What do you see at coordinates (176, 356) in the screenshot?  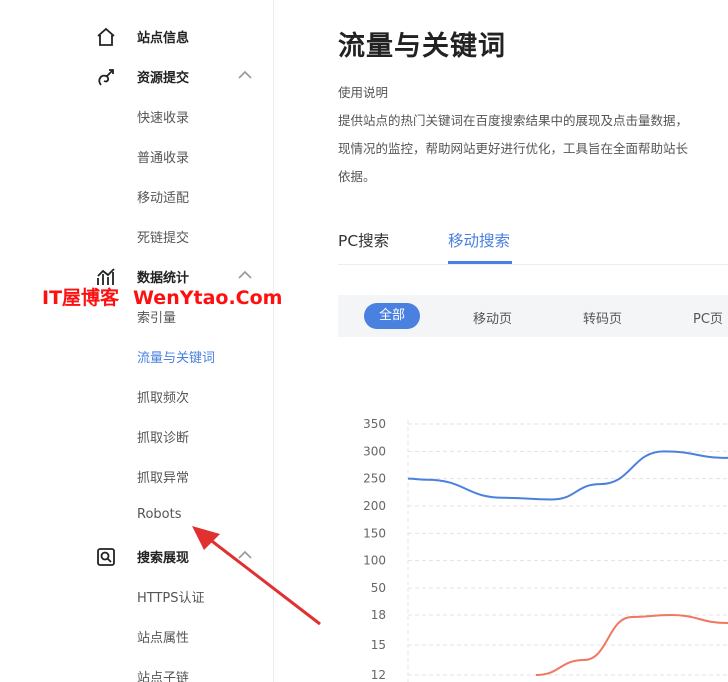 I see `sidebar-item-traffic-keywords: 流量与关键词` at bounding box center [176, 356].